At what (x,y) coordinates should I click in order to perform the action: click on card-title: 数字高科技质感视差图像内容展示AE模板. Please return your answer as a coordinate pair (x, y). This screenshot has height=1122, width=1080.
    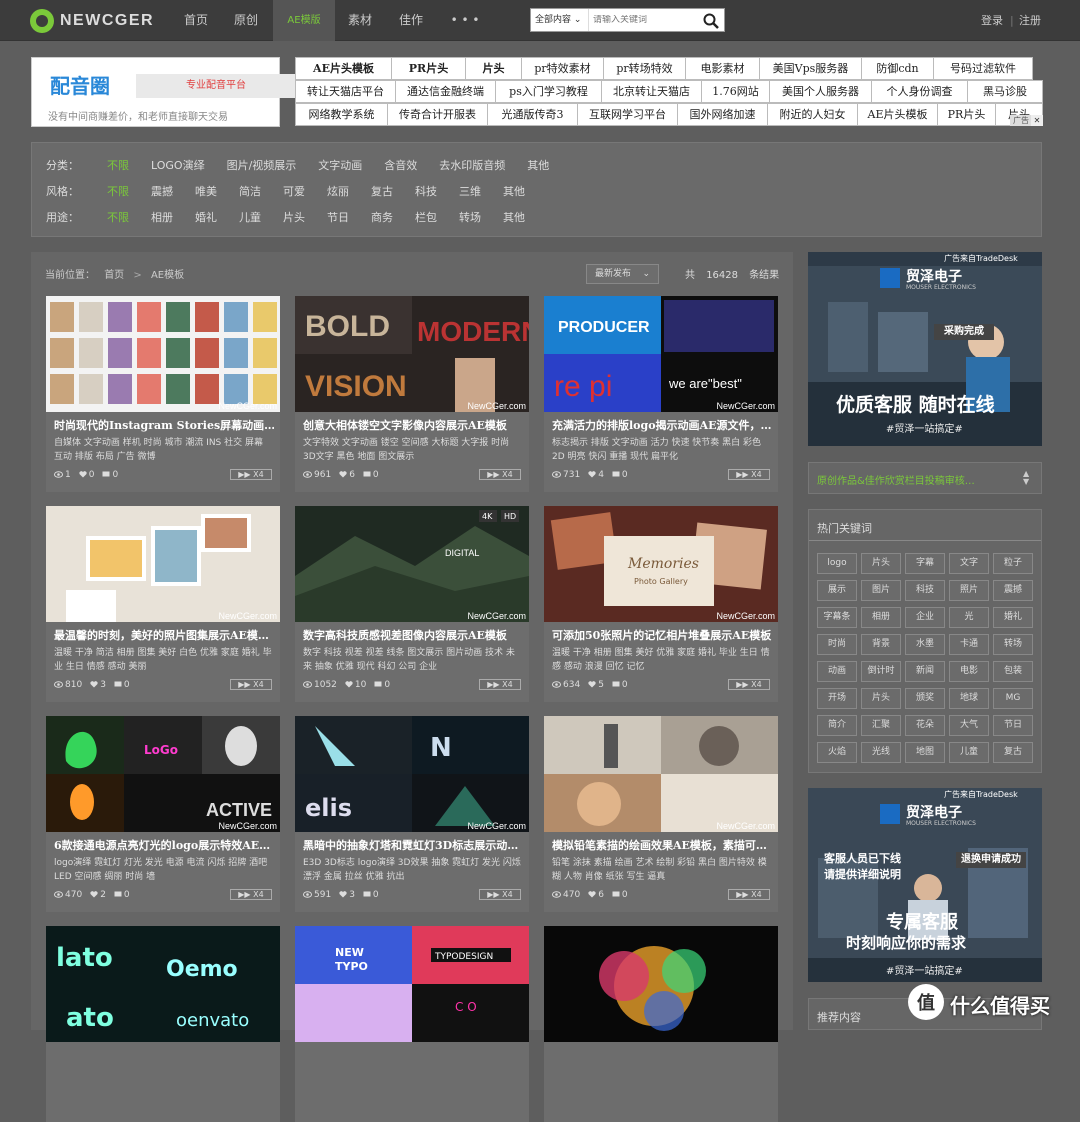
    Looking at the image, I should click on (413, 635).